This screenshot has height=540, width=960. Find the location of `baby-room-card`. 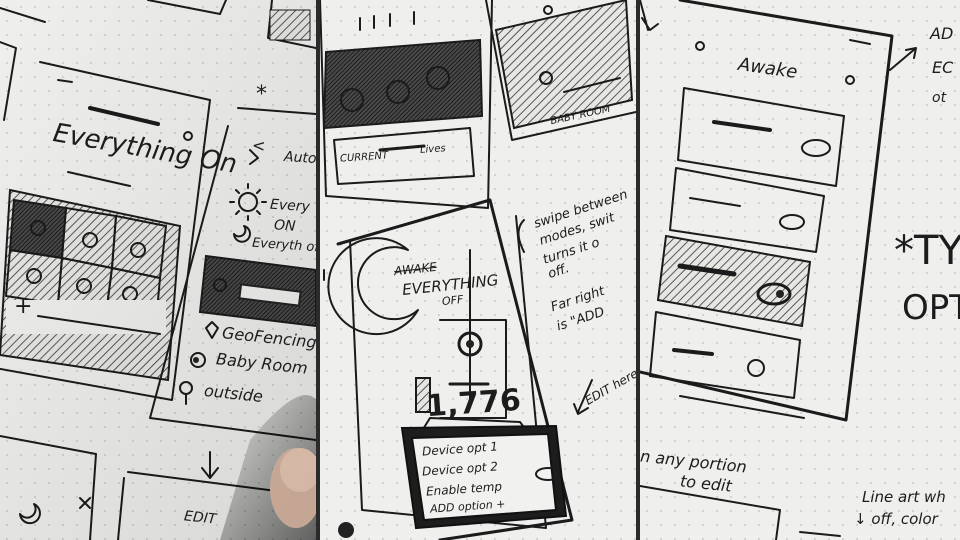

baby-room-card is located at coordinates (564, 65).